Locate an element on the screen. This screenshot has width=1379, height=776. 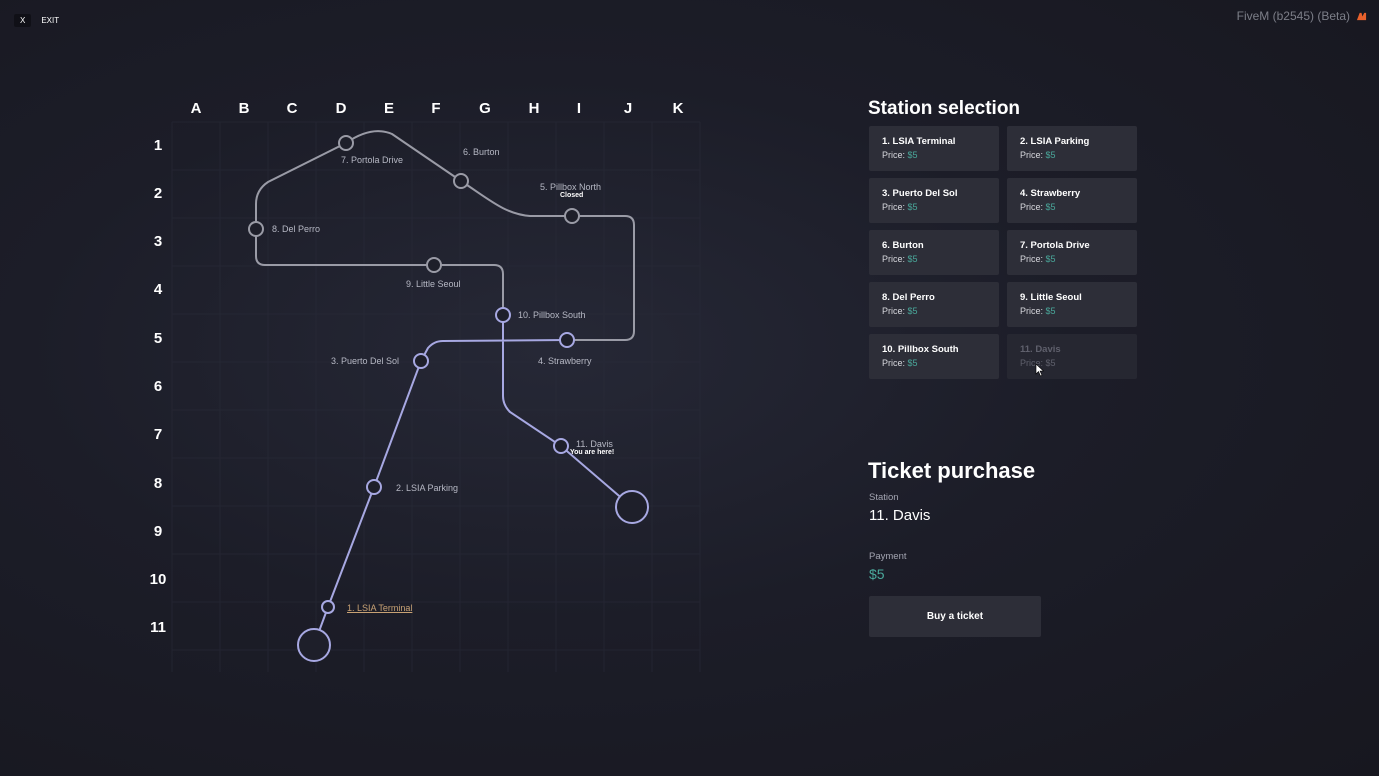
ticket-payment-label: Payment is located at coordinates (888, 556).